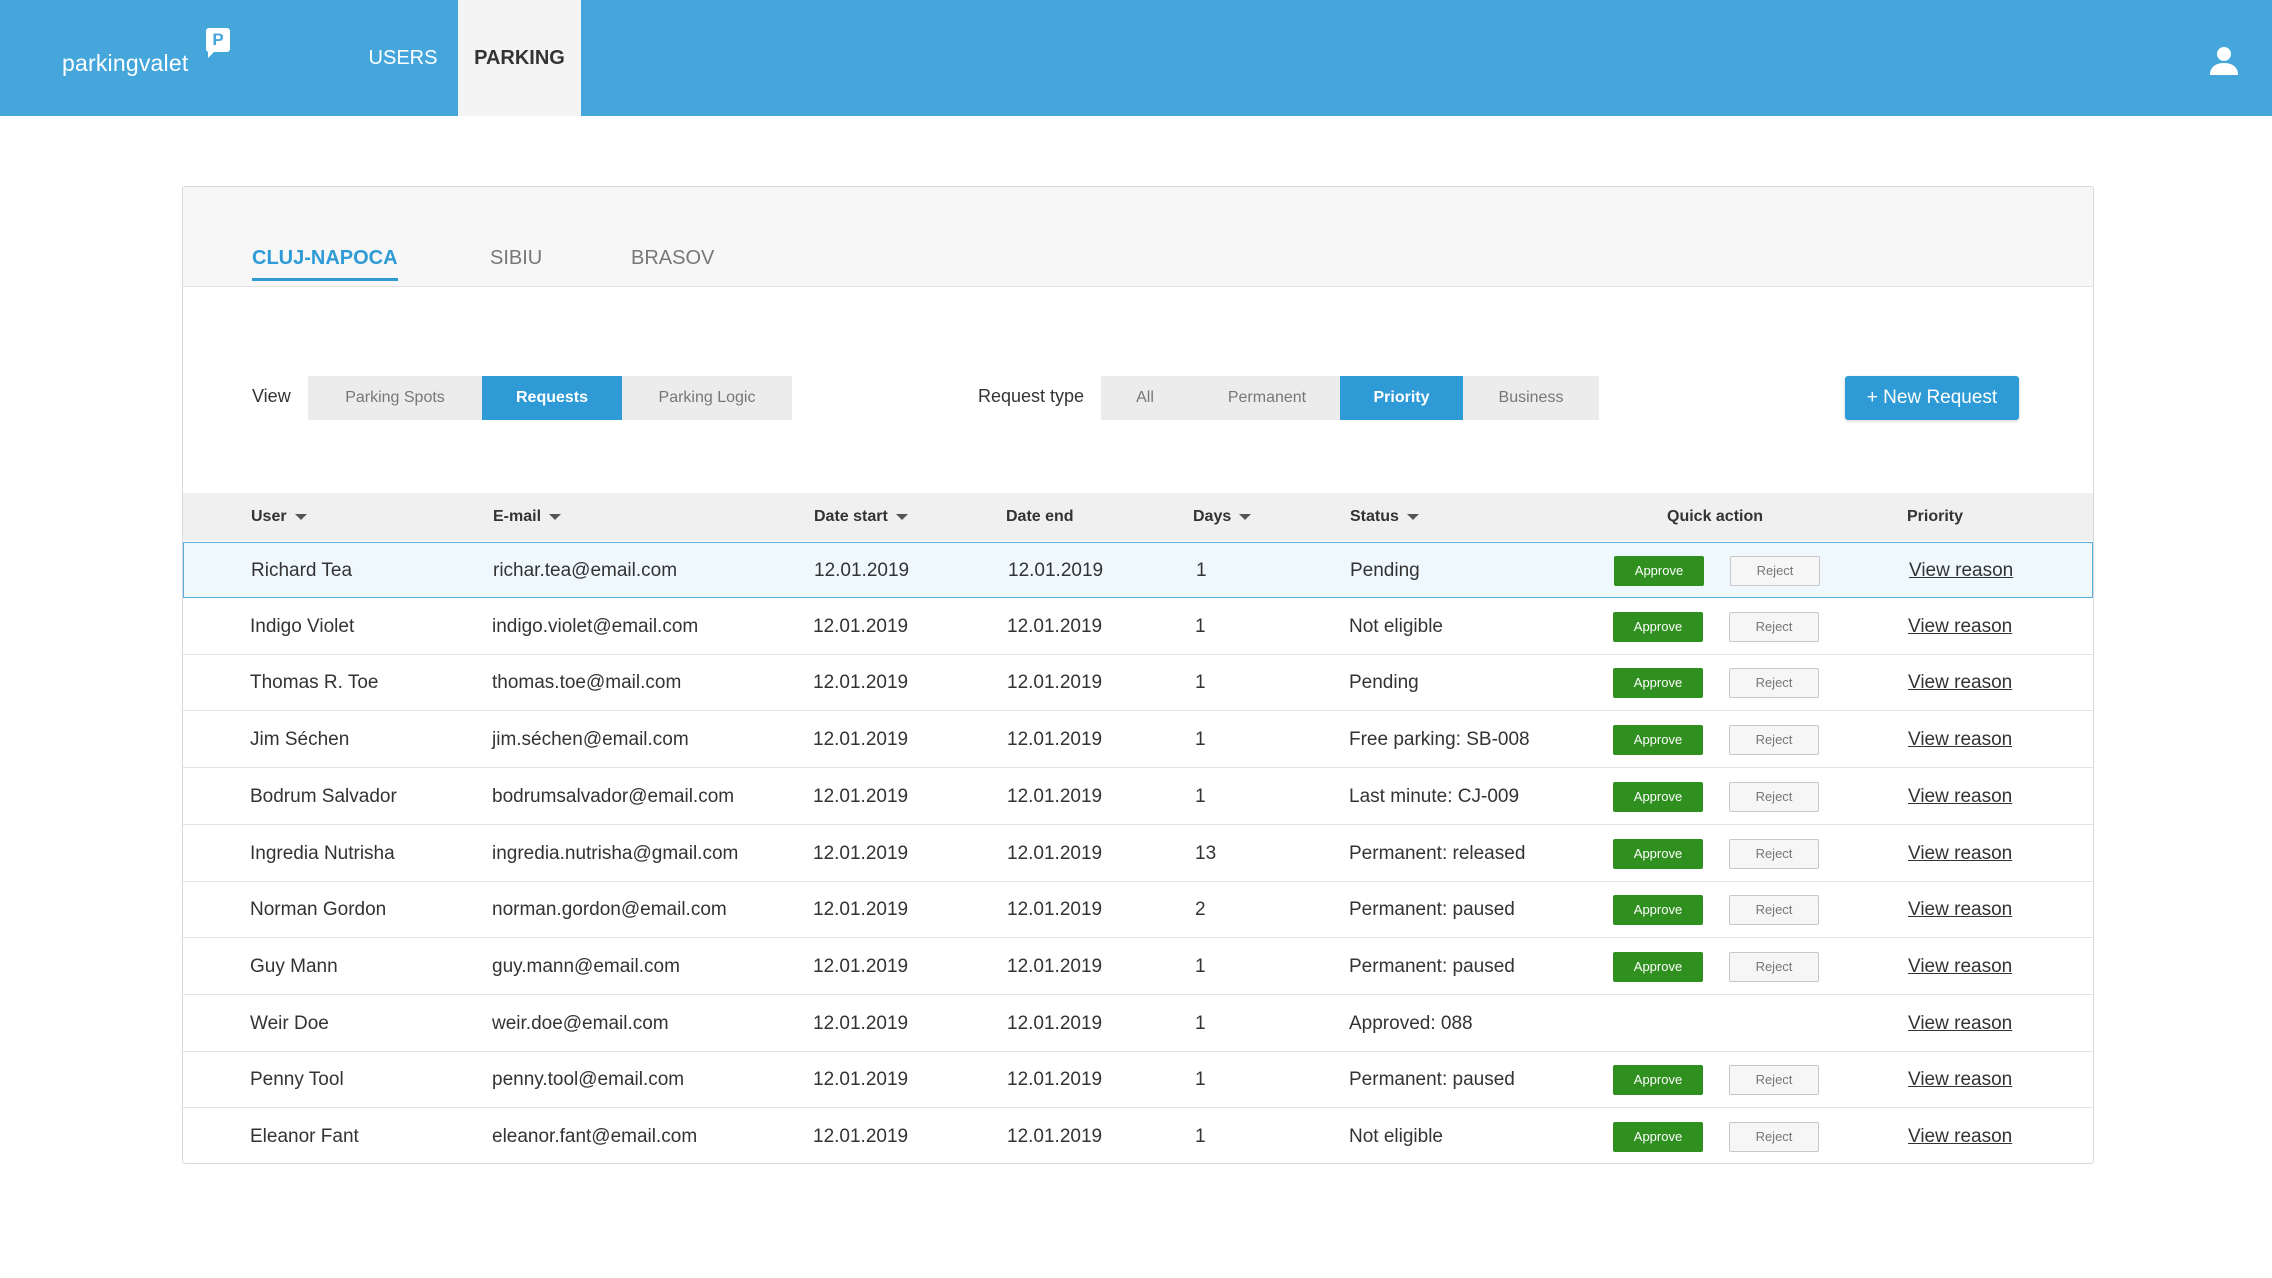 This screenshot has width=2272, height=1278. Describe the element at coordinates (707, 398) in the screenshot. I see `view-parking-logic: Parking Logic` at that location.